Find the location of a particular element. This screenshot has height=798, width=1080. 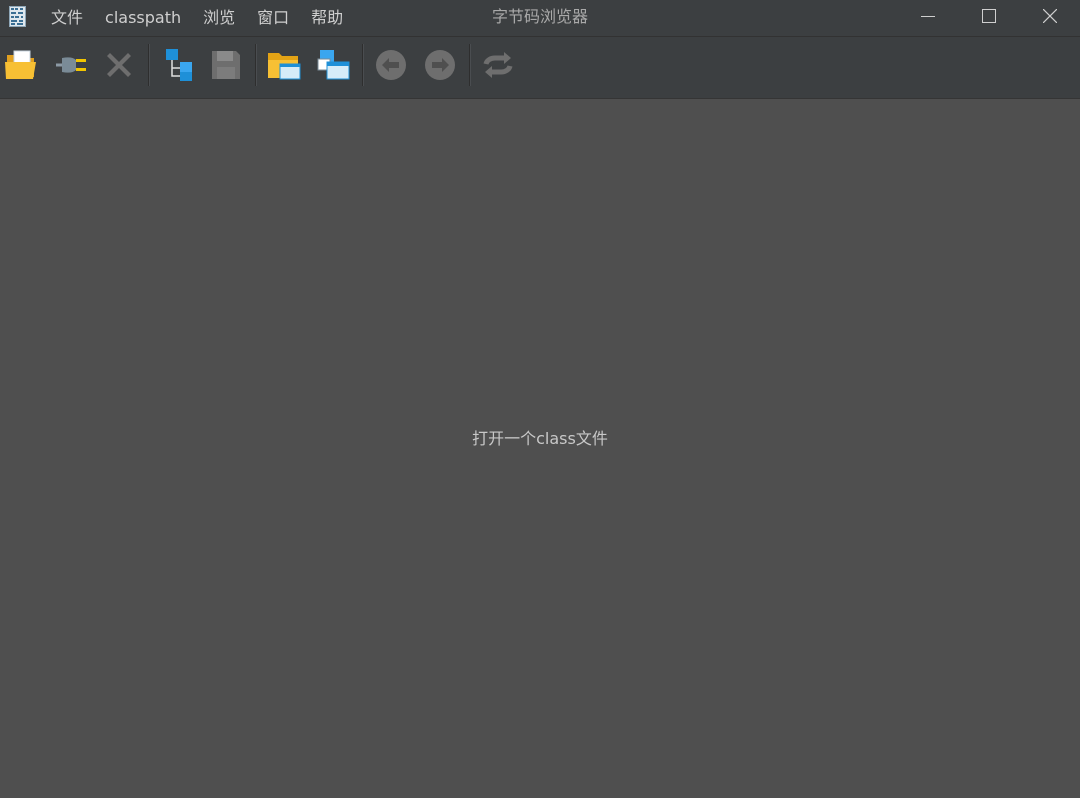

plug-icon is located at coordinates (71, 65).